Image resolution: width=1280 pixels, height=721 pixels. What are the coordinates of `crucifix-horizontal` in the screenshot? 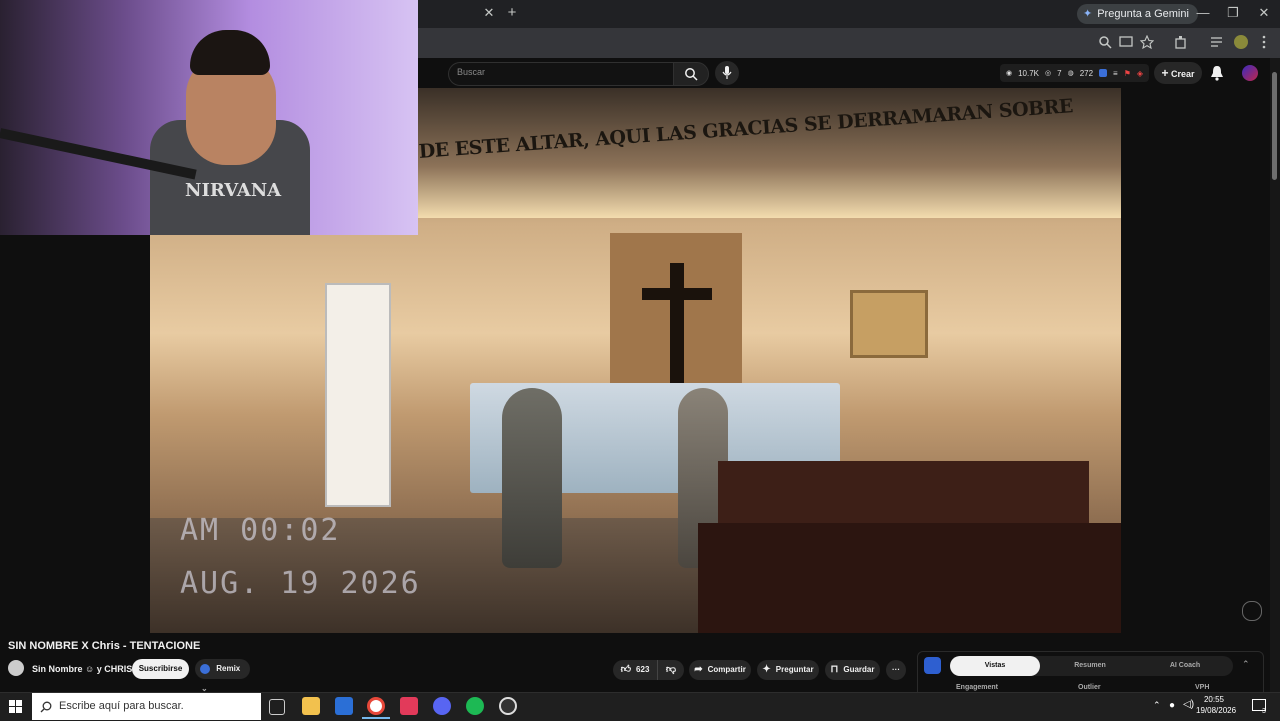 It's located at (677, 294).